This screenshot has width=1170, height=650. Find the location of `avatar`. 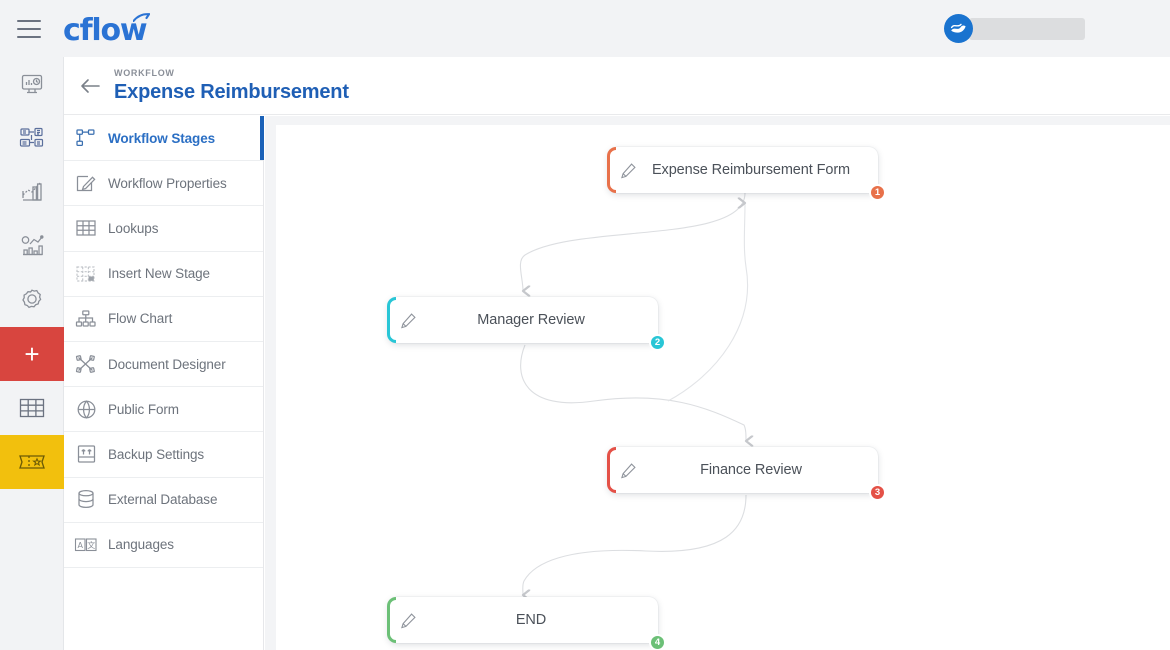

avatar is located at coordinates (958, 28).